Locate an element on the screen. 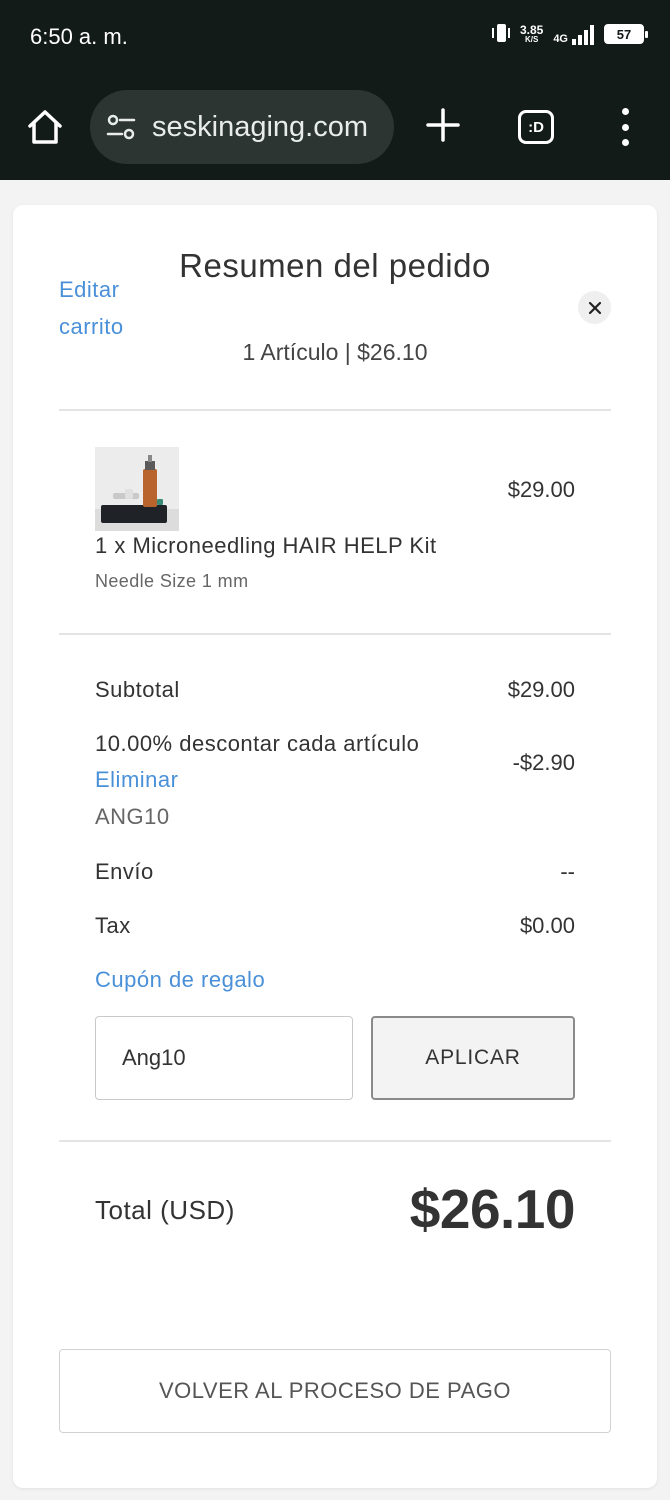  apply-coupon-button: APLICAR is located at coordinates (473, 1058).